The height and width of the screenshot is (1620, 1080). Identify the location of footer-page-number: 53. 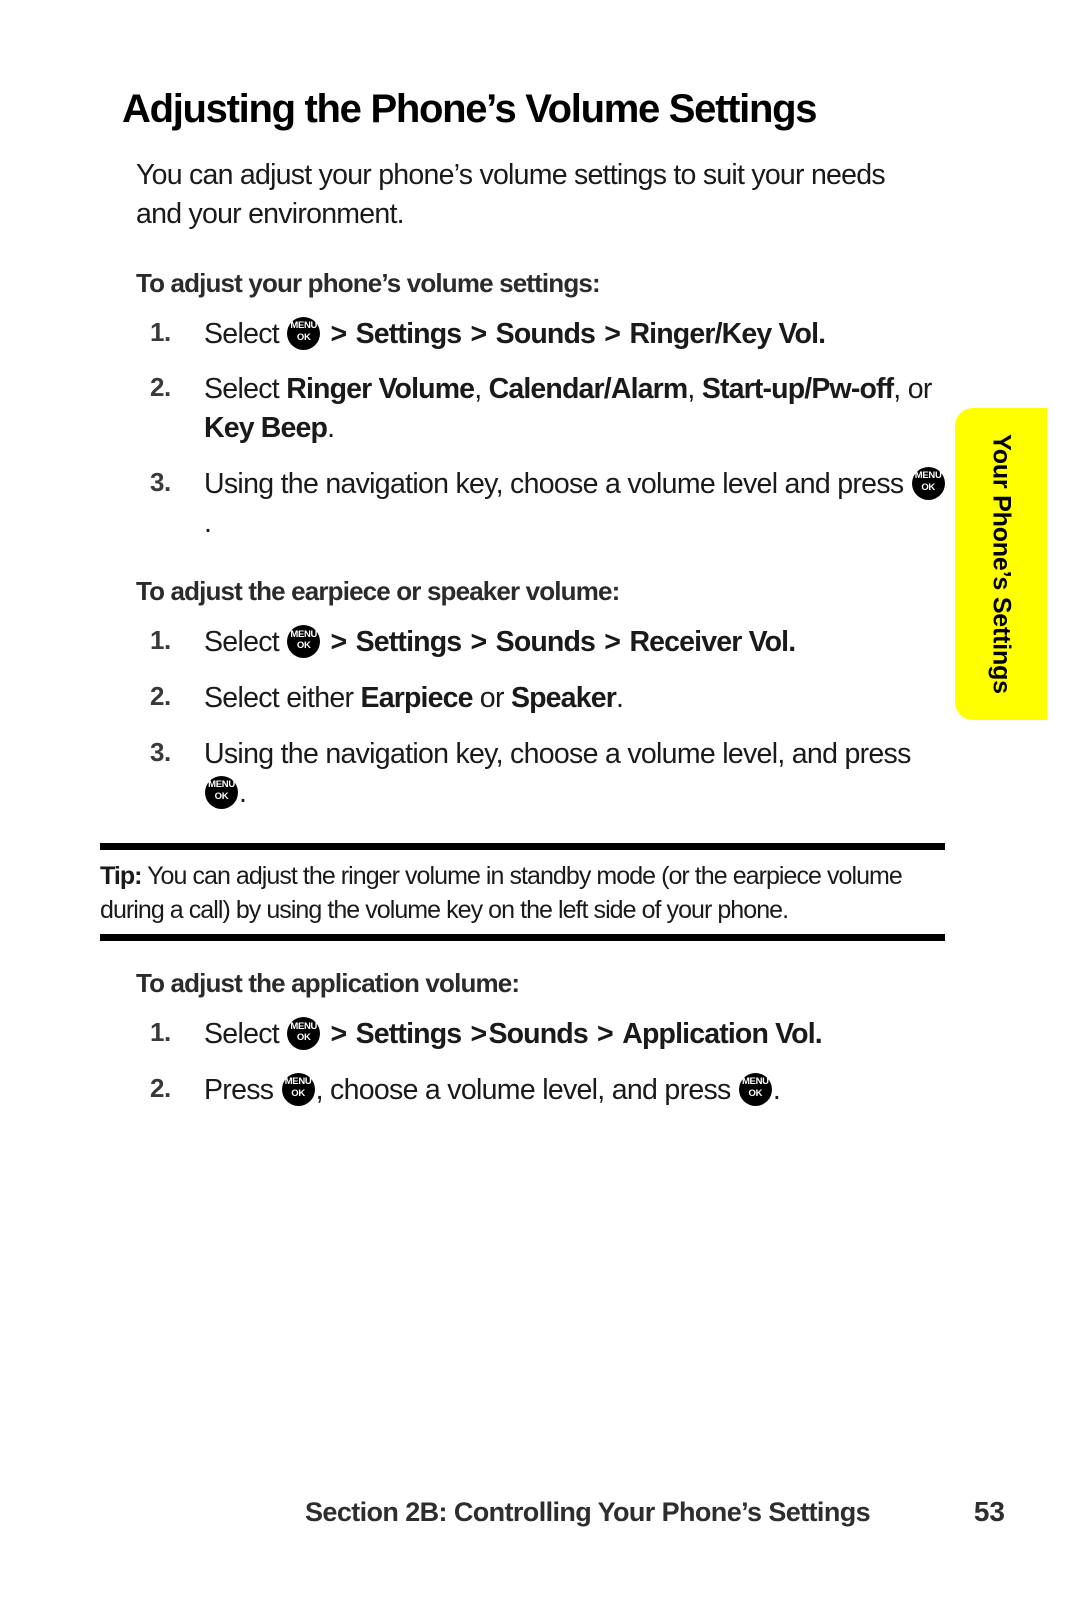
(989, 1511).